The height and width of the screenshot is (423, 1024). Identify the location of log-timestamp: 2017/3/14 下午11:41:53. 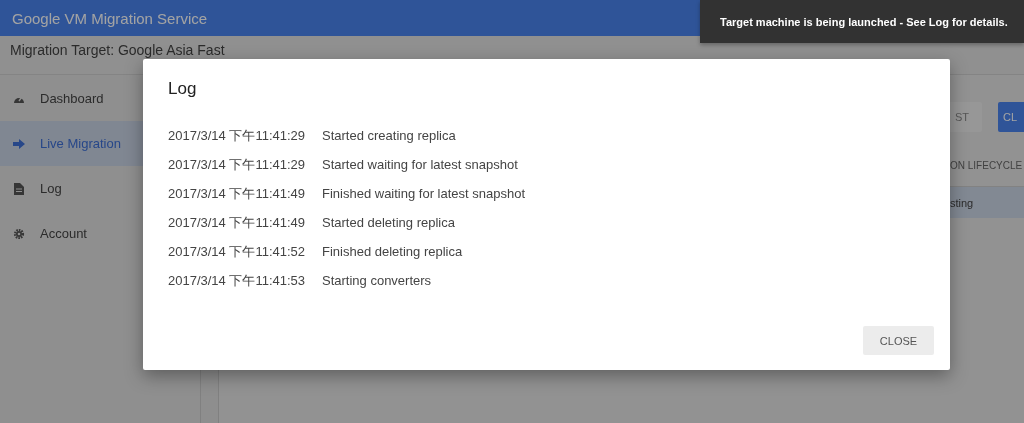
(237, 280).